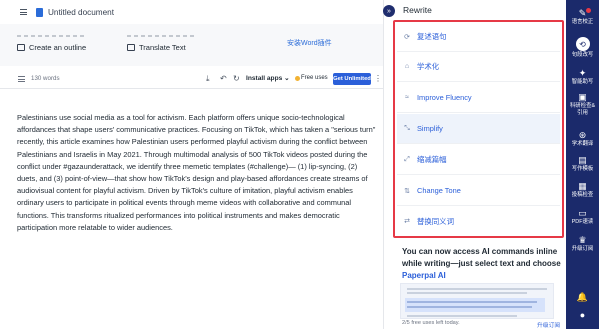  I want to click on sidebar-item-label: 科研检查&引用, so click(582, 109).